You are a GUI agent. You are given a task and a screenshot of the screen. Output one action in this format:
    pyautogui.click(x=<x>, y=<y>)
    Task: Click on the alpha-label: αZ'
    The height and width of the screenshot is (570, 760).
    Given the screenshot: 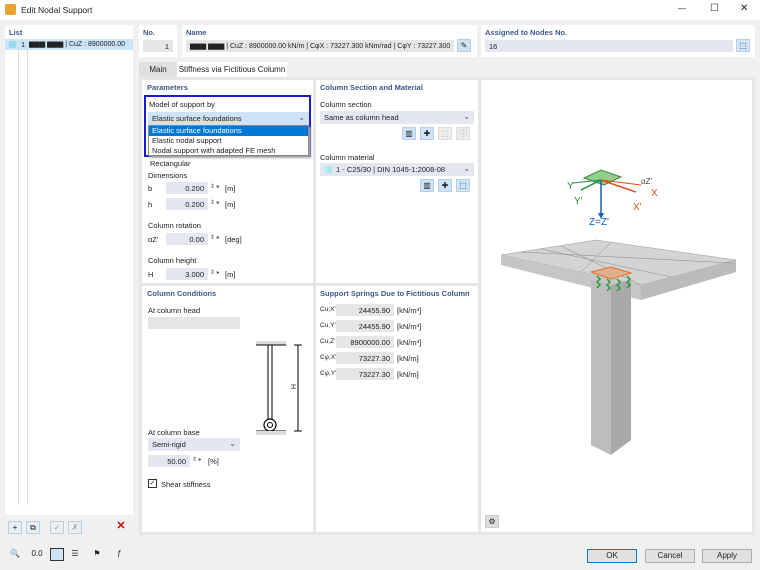 What is the action you would take?
    pyautogui.click(x=153, y=239)
    